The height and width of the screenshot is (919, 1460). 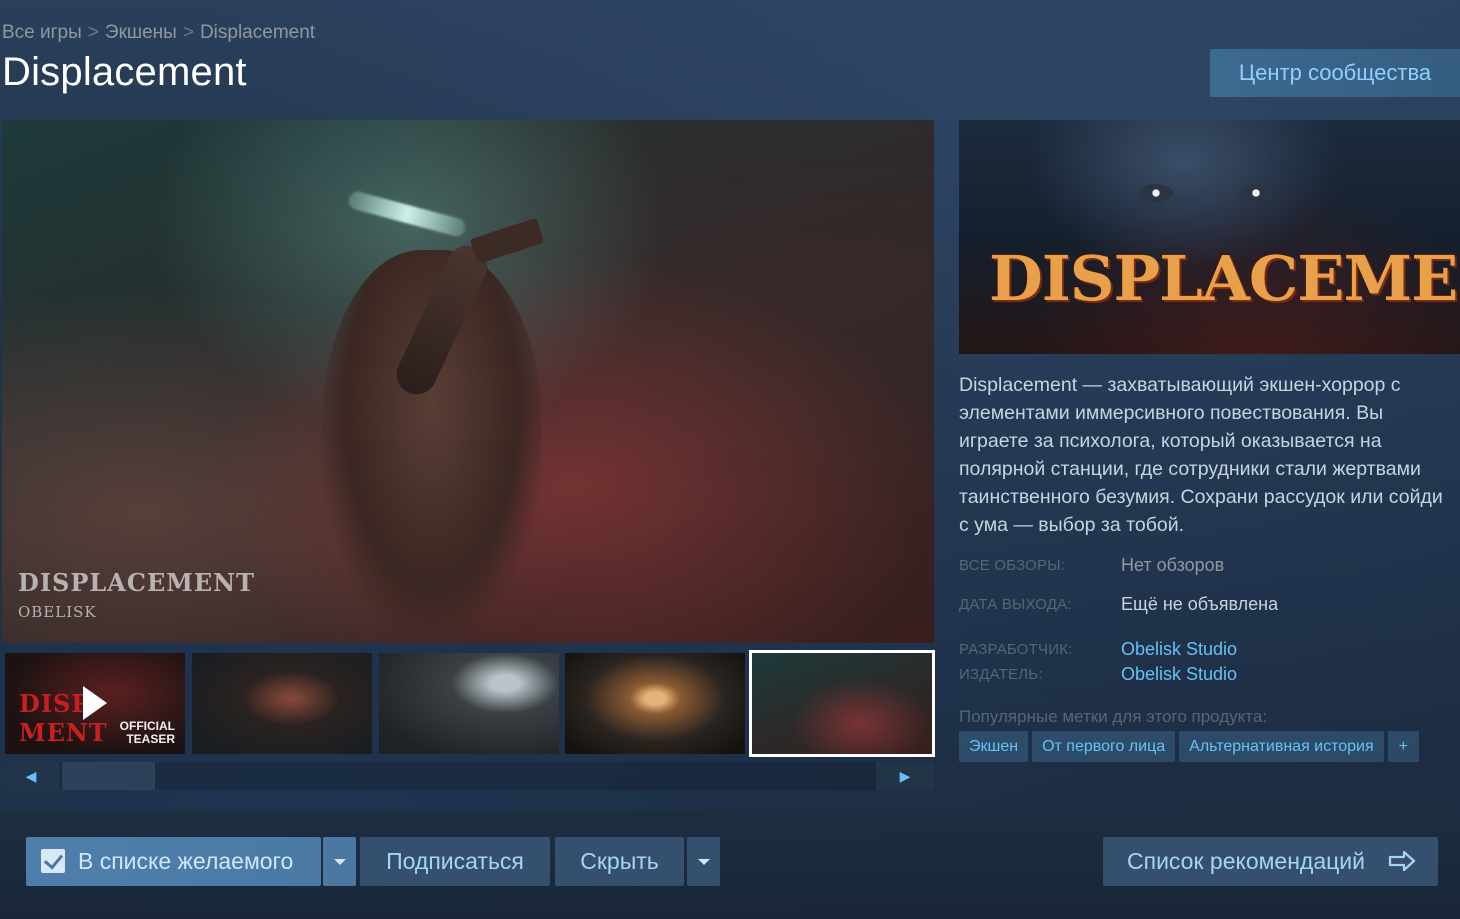 What do you see at coordinates (1246, 861) in the screenshot?
I see `discovery-queue-label: Список рекомендаций` at bounding box center [1246, 861].